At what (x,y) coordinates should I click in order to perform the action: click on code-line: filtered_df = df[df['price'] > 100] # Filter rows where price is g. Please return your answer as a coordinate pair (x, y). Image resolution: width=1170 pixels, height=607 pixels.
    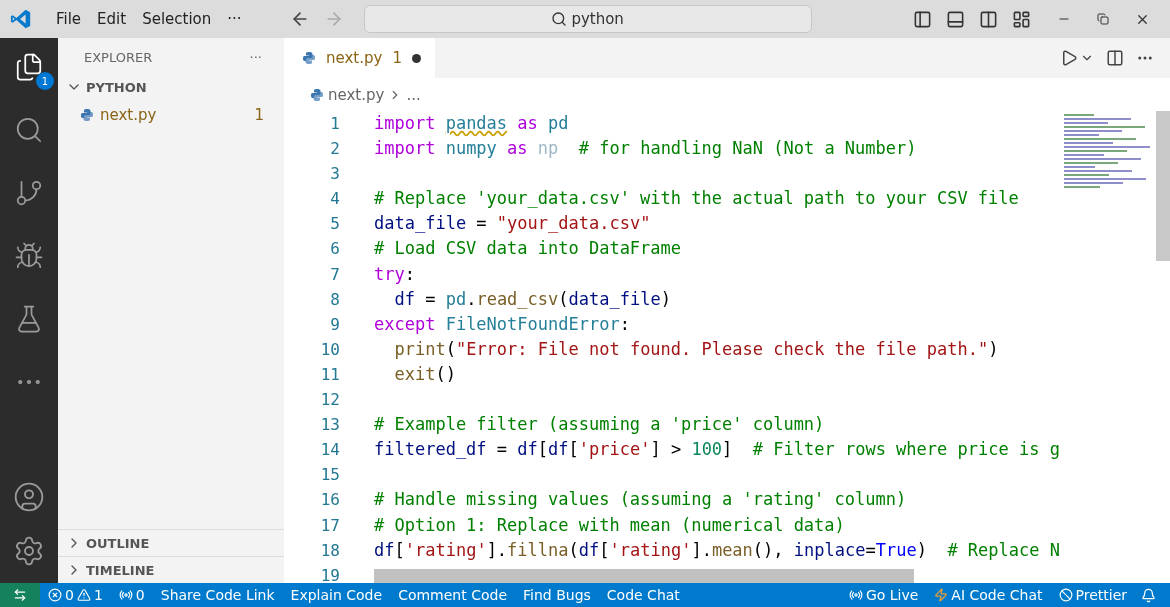
    Looking at the image, I should click on (717, 450).